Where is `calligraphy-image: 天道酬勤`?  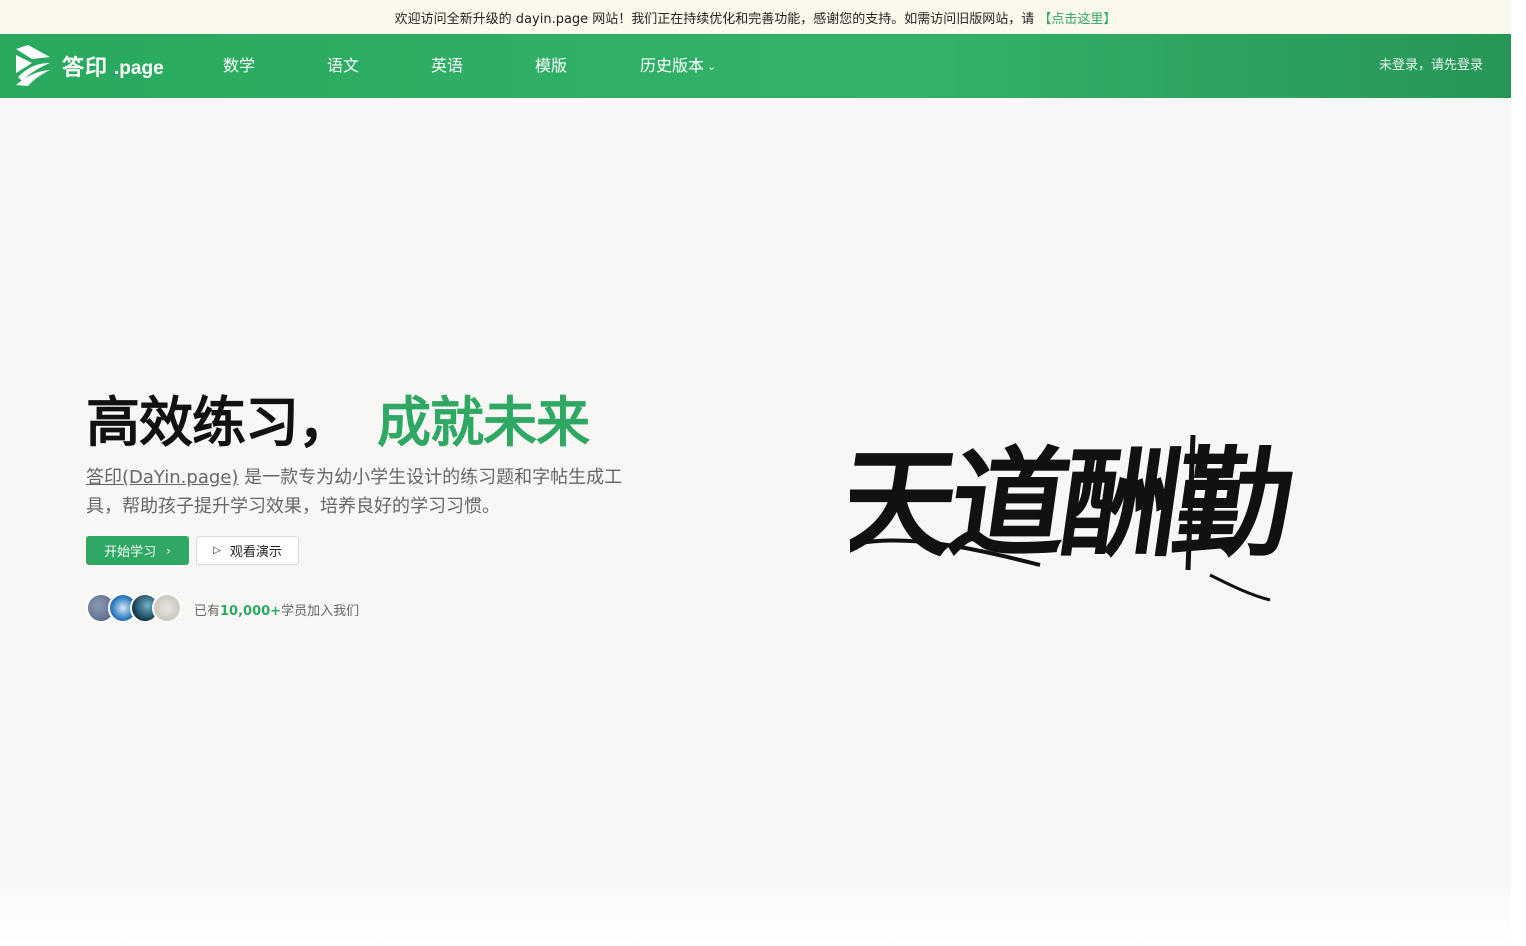
calligraphy-image: 天道酬勤 is located at coordinates (1074, 518).